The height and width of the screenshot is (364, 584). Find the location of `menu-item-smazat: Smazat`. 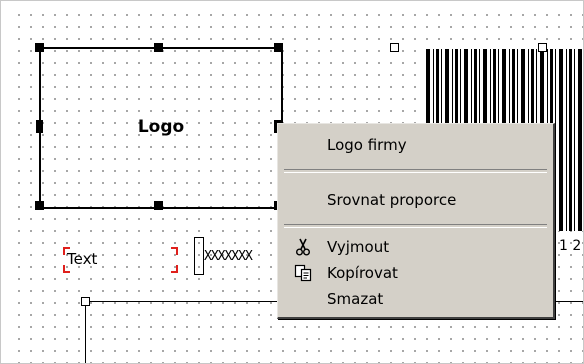

menu-item-smazat: Smazat is located at coordinates (415, 299).